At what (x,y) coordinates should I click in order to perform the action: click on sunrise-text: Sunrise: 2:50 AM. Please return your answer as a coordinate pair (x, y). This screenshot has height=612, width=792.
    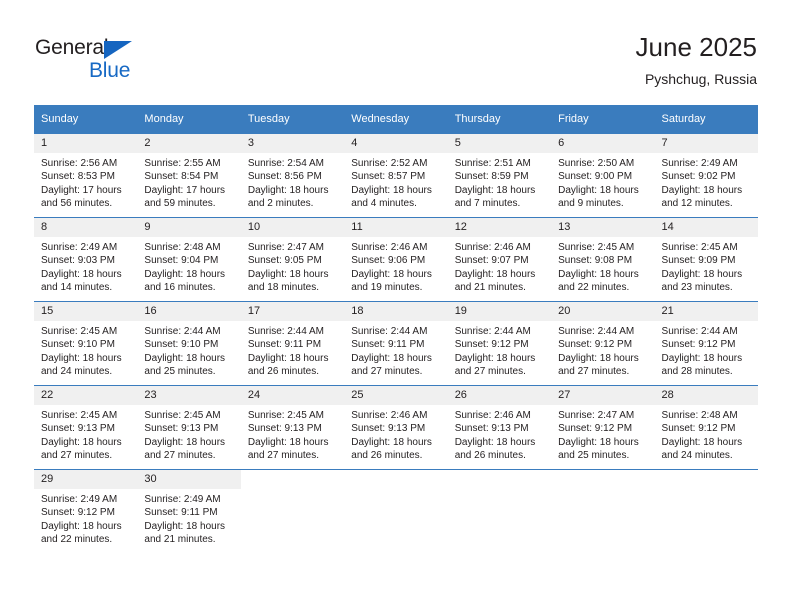
    Looking at the image, I should click on (596, 163).